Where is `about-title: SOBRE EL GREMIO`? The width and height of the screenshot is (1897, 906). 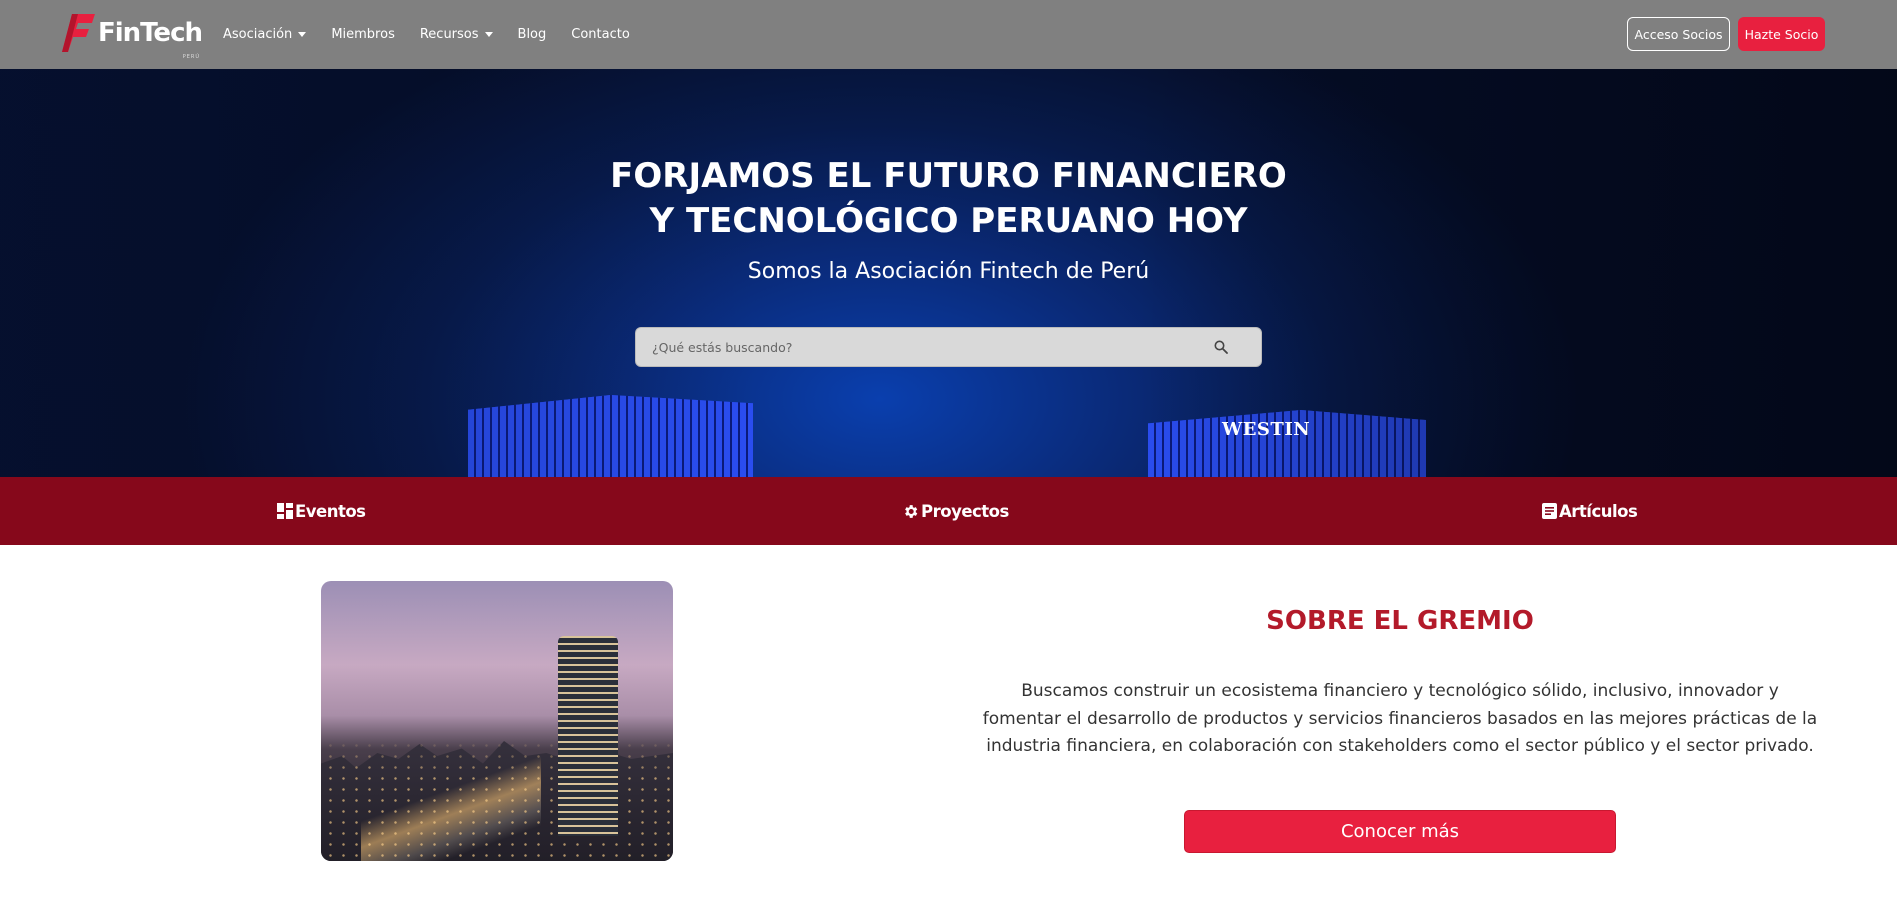 about-title: SOBRE EL GREMIO is located at coordinates (1400, 621).